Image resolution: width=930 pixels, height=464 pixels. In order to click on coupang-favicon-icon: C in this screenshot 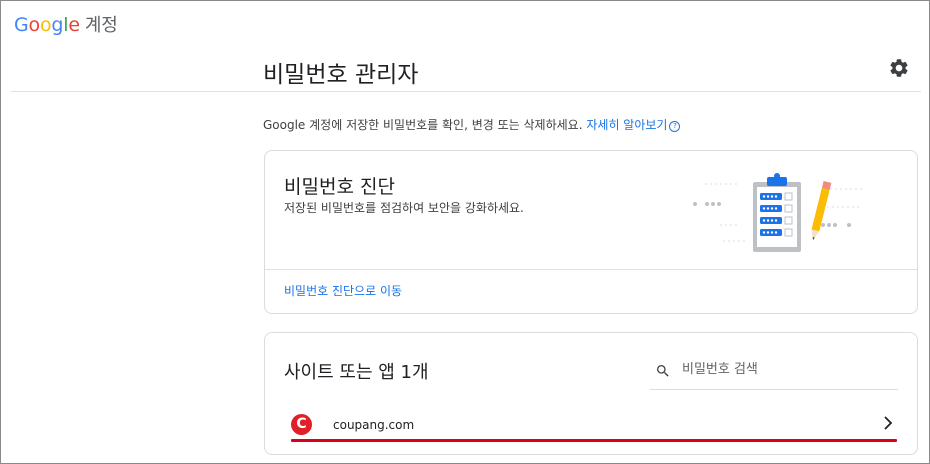, I will do `click(301, 424)`.